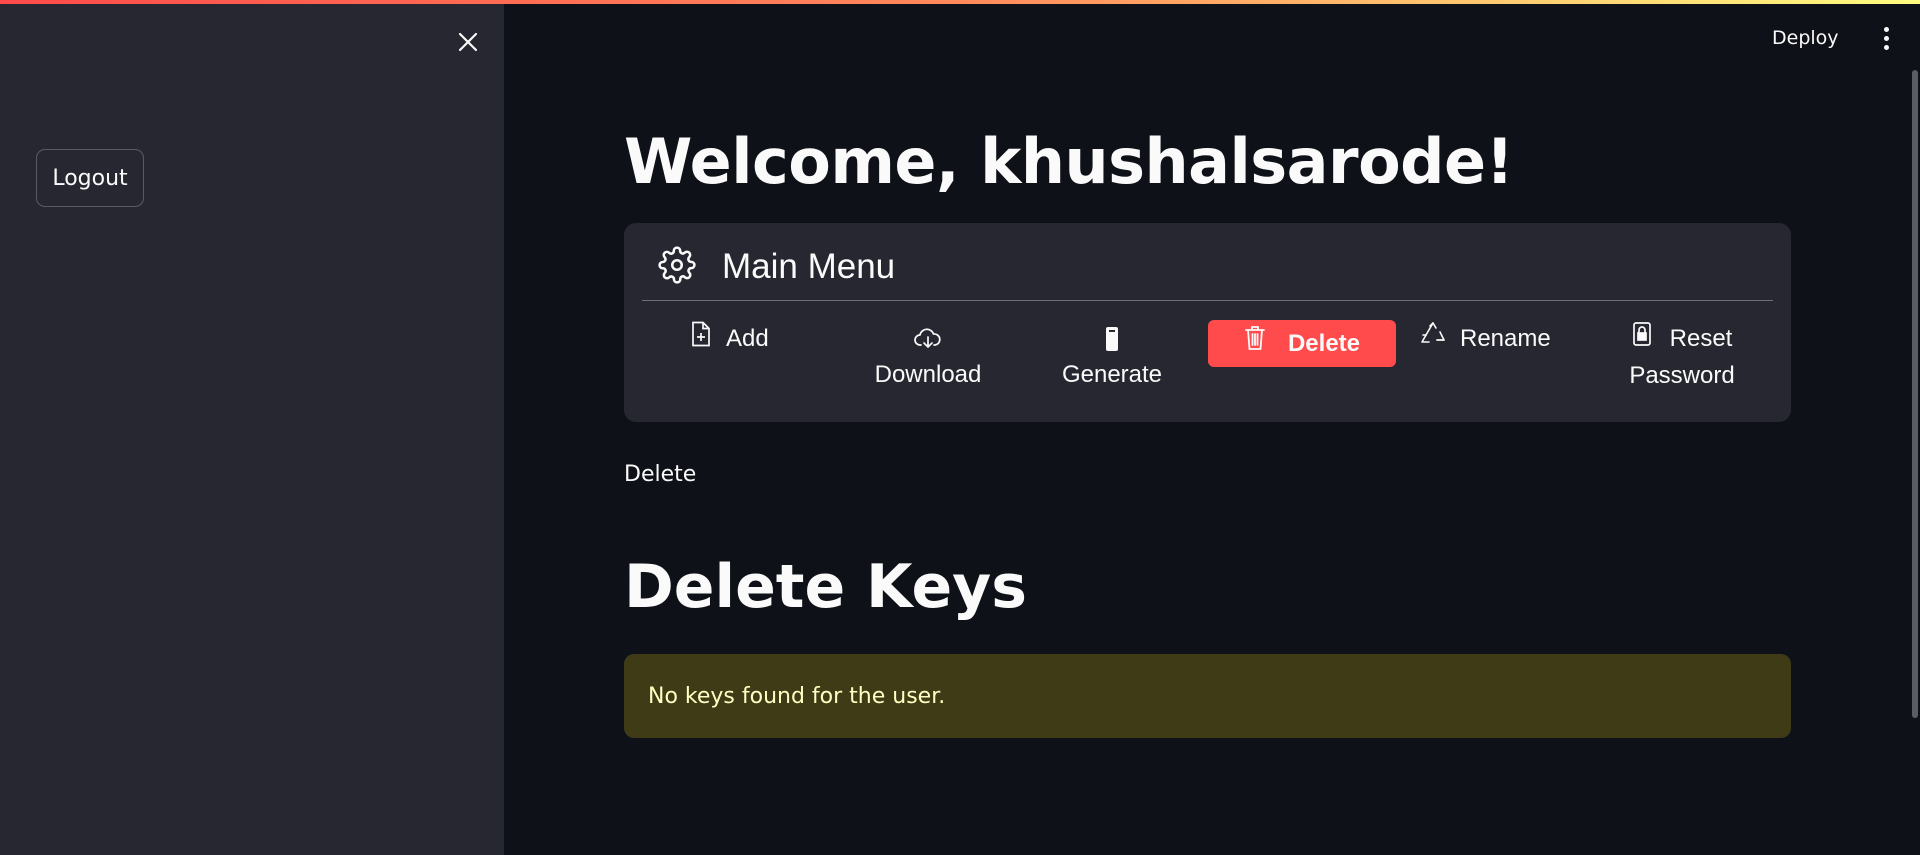 The height and width of the screenshot is (855, 1920). What do you see at coordinates (1433, 339) in the screenshot?
I see `recycle-icon` at bounding box center [1433, 339].